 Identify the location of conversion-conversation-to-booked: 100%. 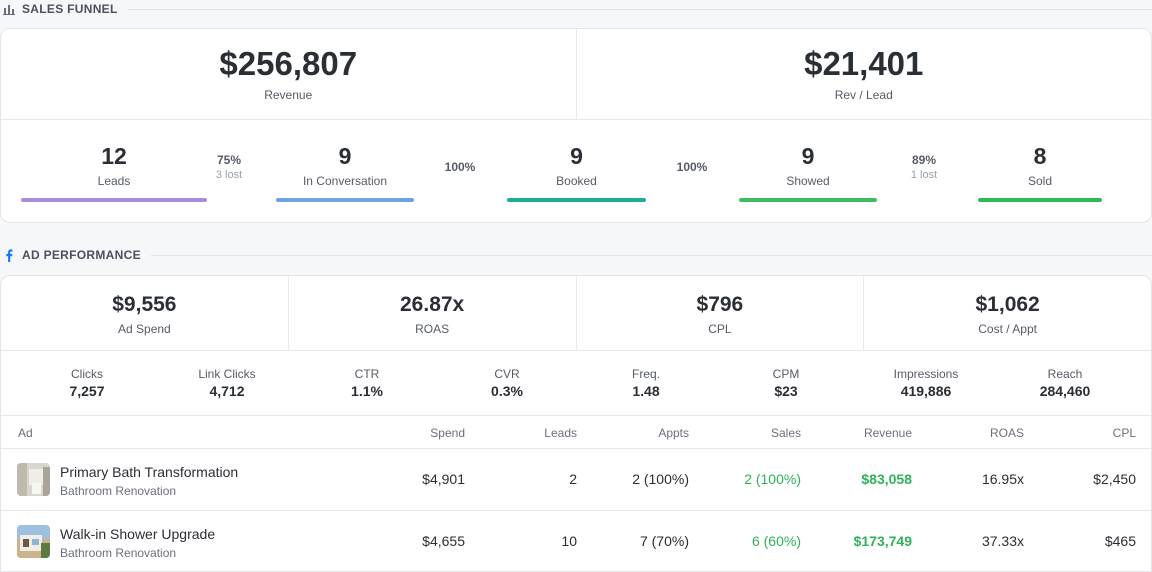
(460, 167).